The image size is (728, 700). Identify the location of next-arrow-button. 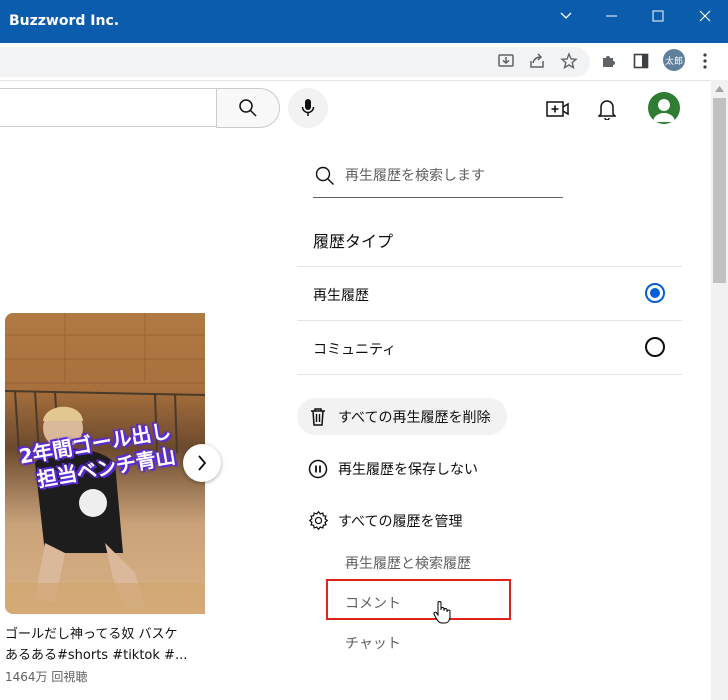
(202, 463).